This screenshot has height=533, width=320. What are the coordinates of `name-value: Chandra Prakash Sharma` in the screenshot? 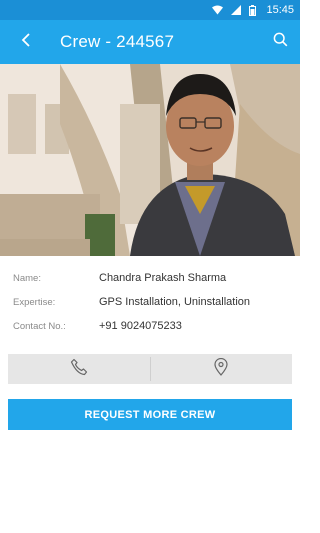 It's located at (163, 278).